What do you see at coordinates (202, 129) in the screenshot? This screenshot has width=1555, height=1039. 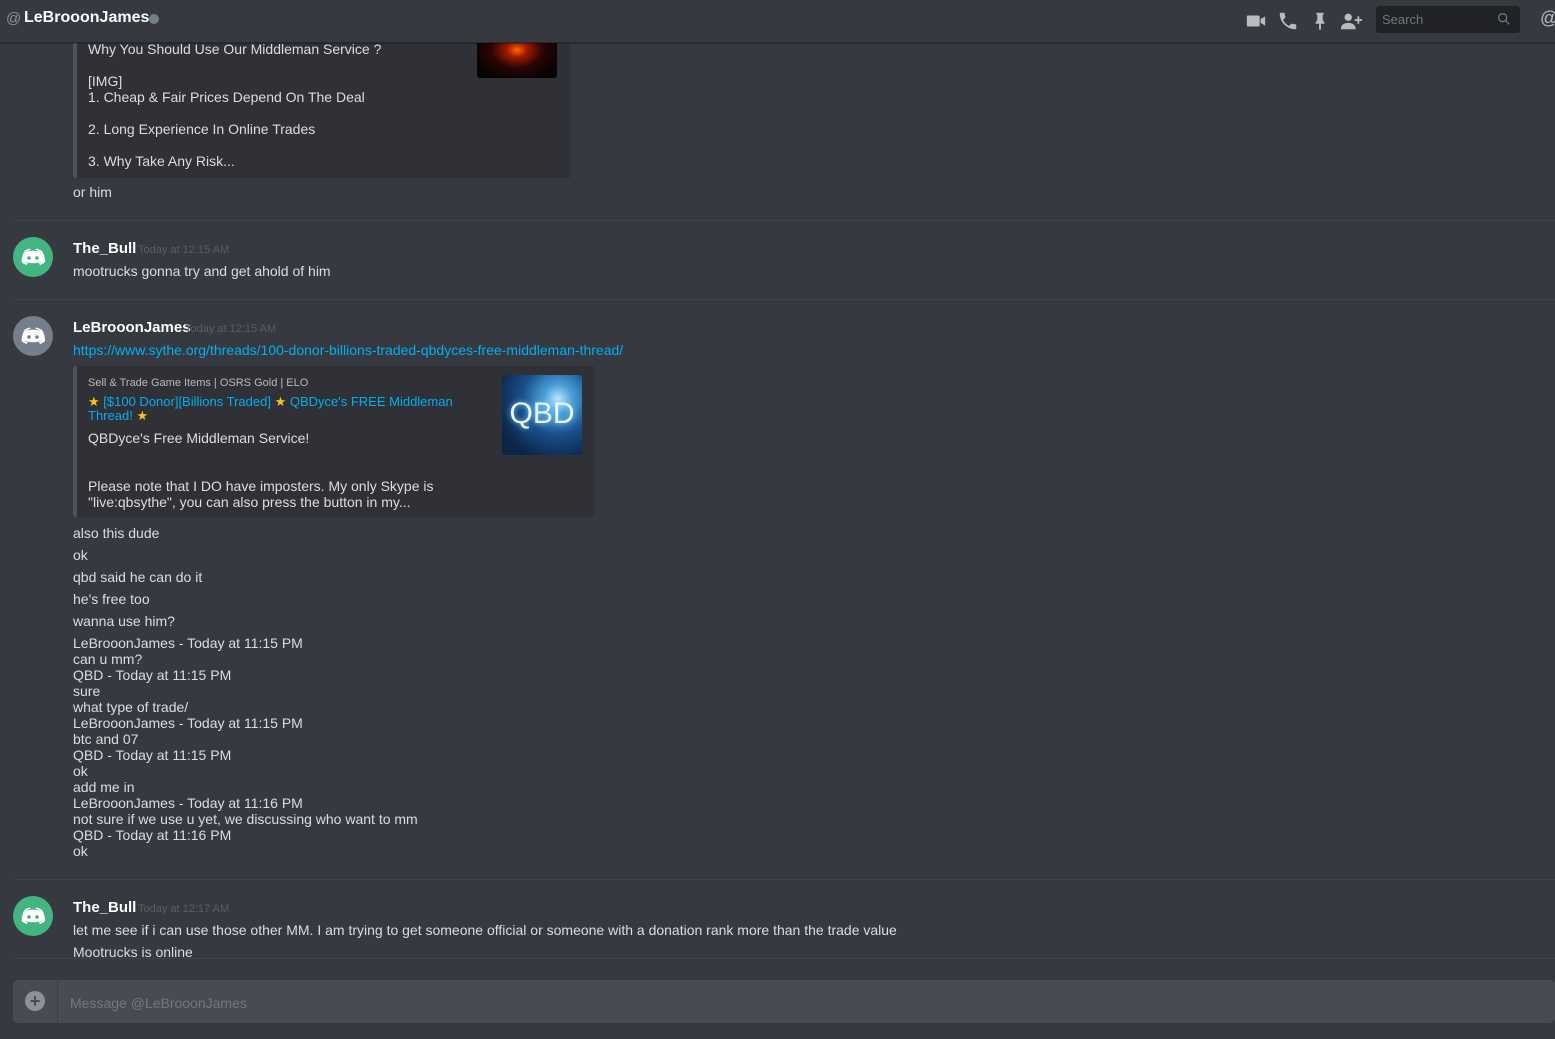 I see `embed-line: 2. Long Experience In Online Trades` at bounding box center [202, 129].